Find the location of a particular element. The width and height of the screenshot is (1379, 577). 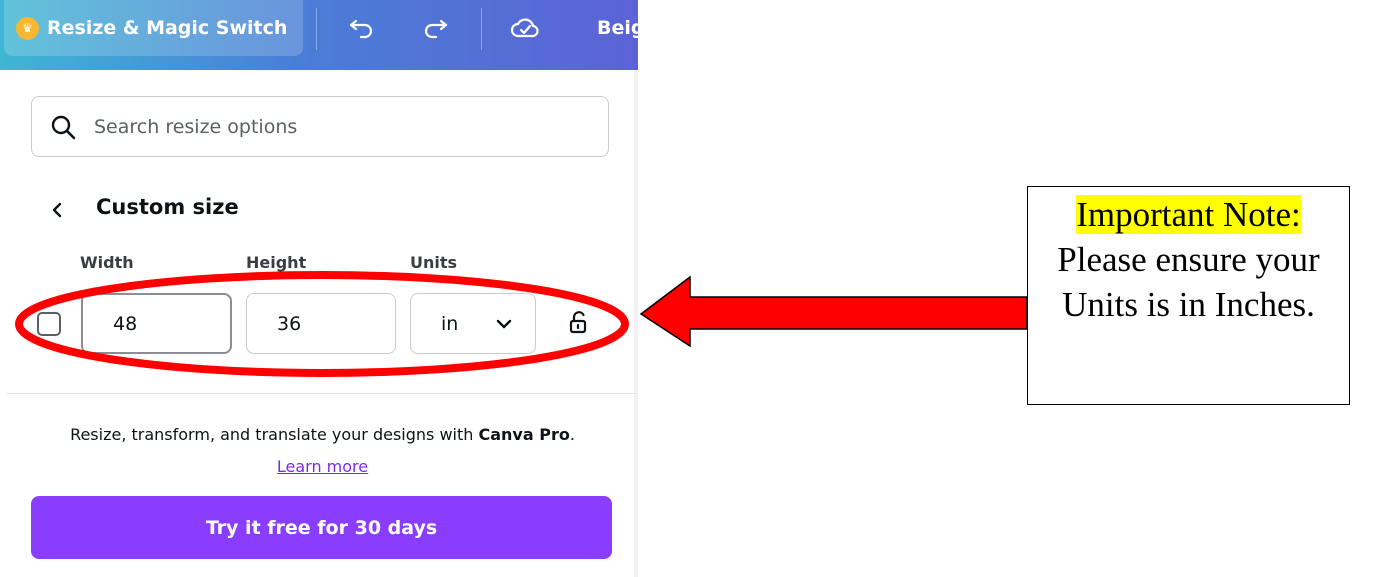

chevron-down-icon is located at coordinates (504, 323).